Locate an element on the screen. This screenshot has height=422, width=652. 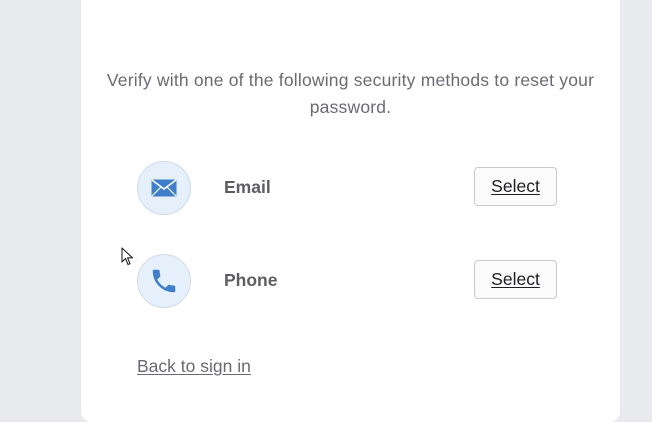
envelope-icon is located at coordinates (164, 188).